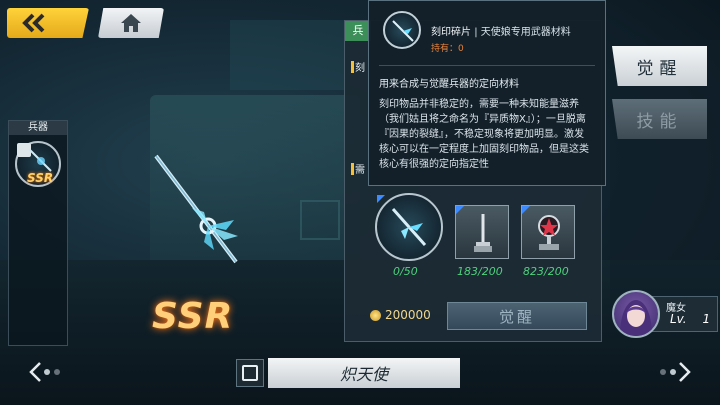  I want to click on sword-stand-icon, so click(483, 233).